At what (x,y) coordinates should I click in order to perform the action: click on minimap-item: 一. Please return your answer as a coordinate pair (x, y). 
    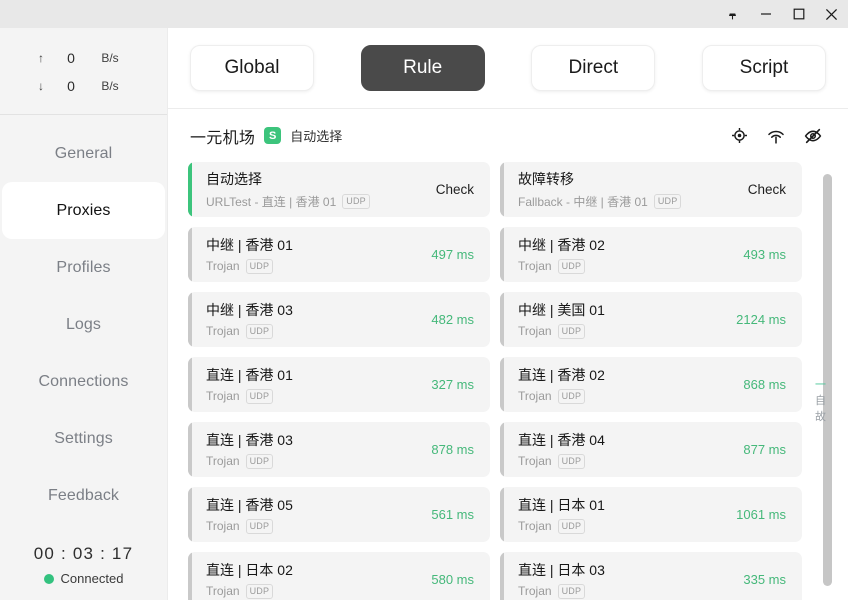
    Looking at the image, I should click on (820, 385).